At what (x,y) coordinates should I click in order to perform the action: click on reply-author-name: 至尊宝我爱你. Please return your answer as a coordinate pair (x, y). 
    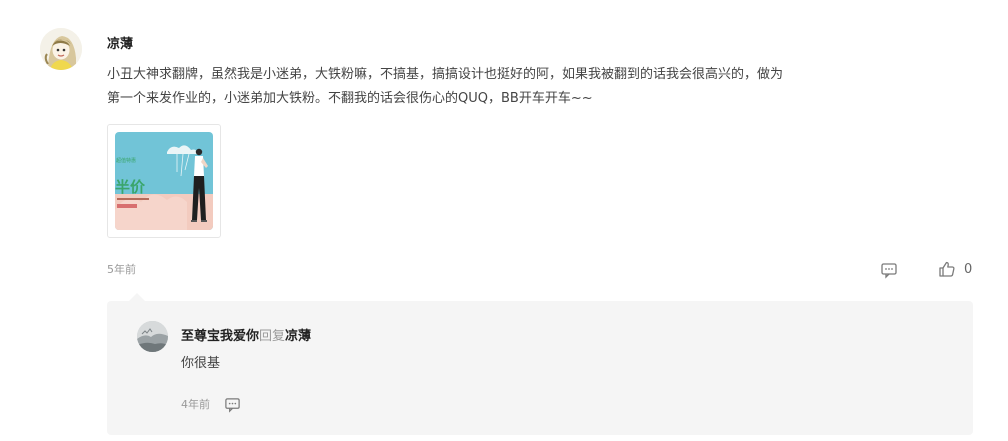
    Looking at the image, I should click on (220, 336).